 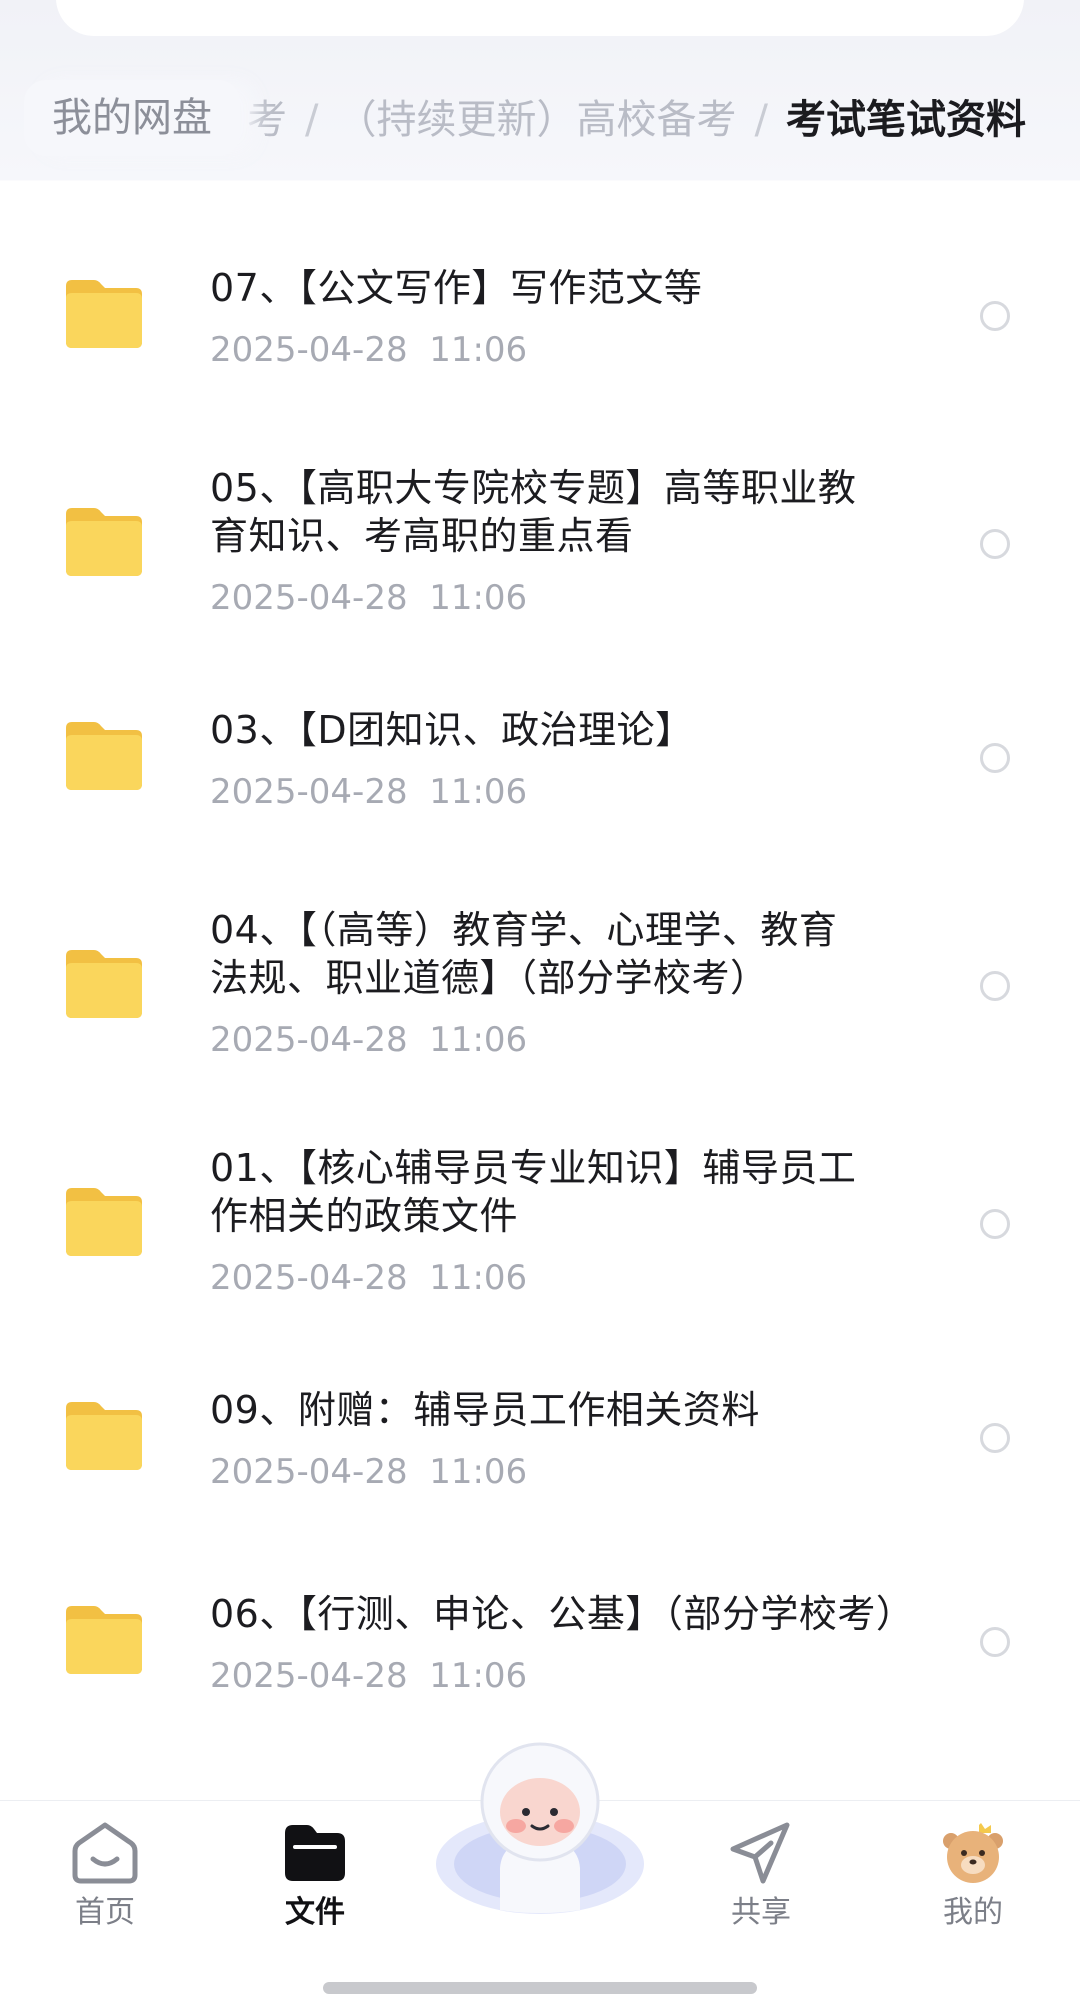 What do you see at coordinates (540, 1988) in the screenshot?
I see `home-indicator` at bounding box center [540, 1988].